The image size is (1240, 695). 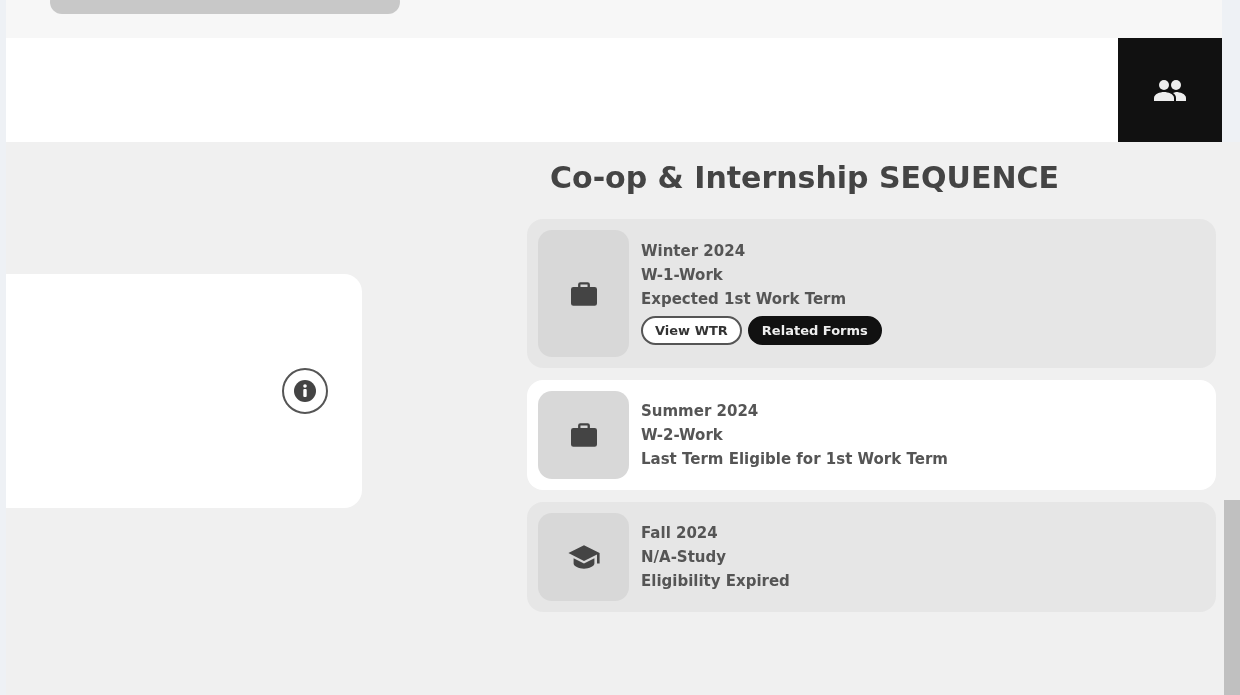 What do you see at coordinates (682, 275) in the screenshot?
I see `term-code: W-1-Work` at bounding box center [682, 275].